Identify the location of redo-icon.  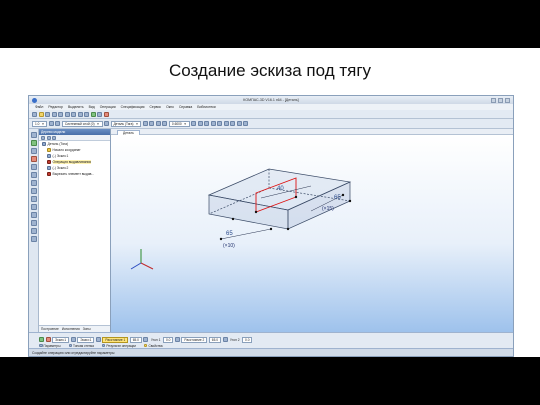
(86, 114).